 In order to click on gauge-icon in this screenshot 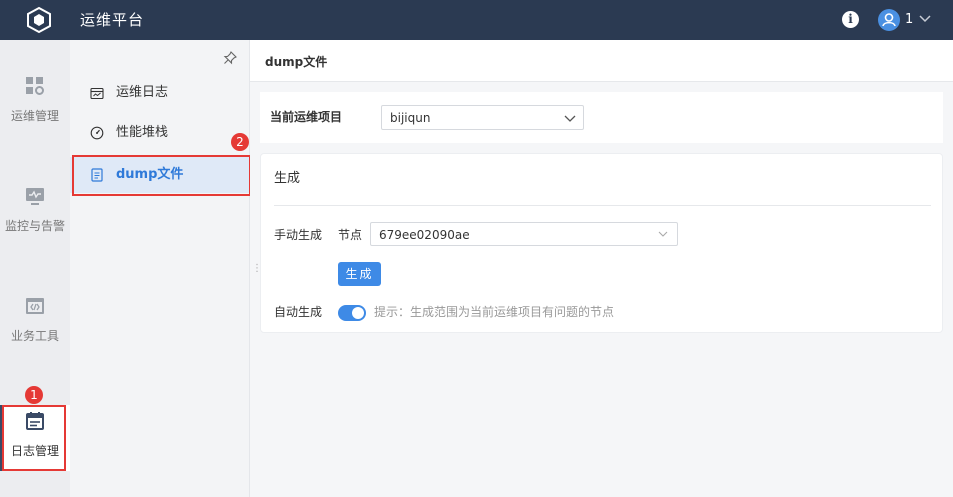, I will do `click(97, 133)`.